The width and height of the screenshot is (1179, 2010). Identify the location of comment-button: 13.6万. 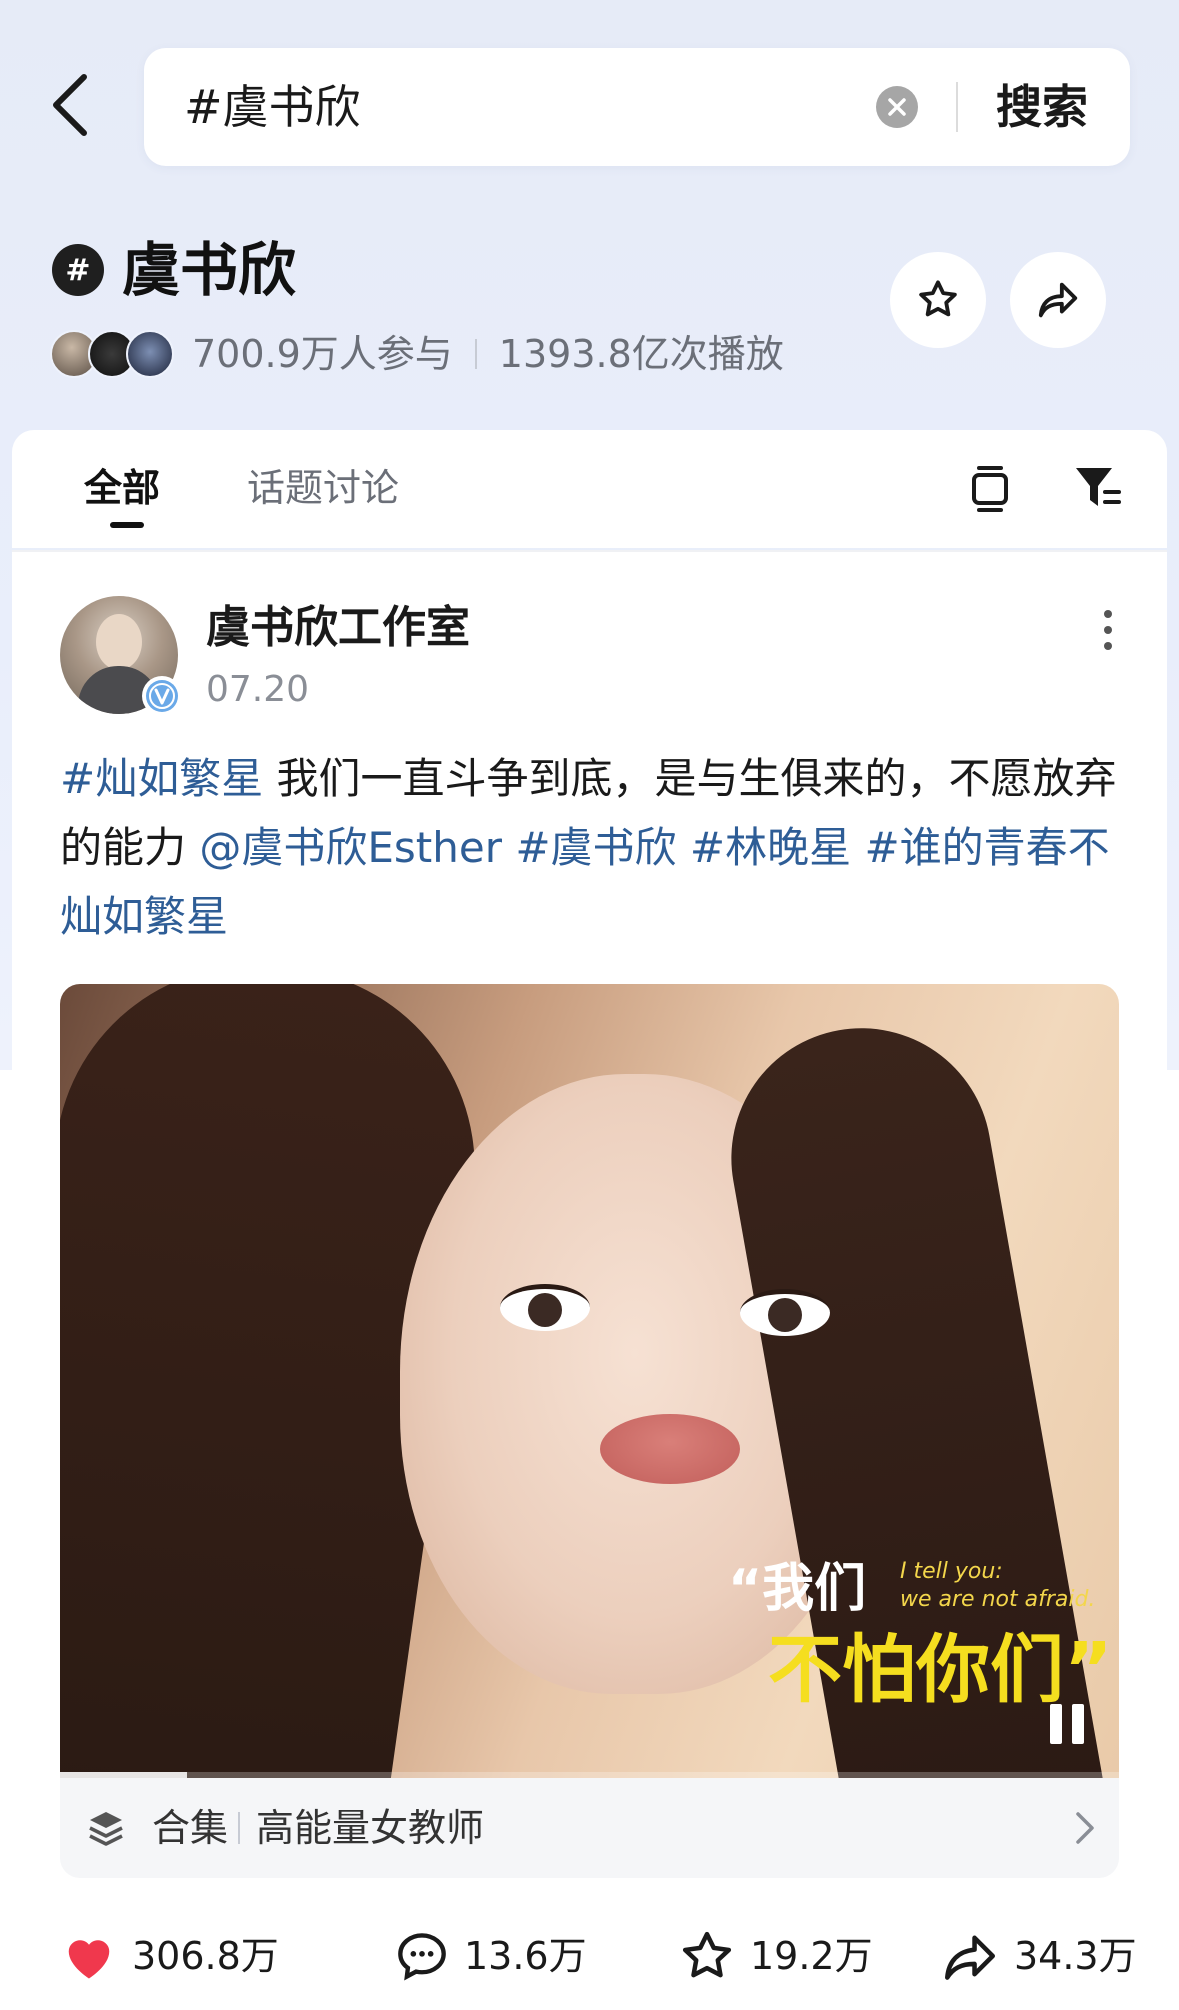
(491, 1956).